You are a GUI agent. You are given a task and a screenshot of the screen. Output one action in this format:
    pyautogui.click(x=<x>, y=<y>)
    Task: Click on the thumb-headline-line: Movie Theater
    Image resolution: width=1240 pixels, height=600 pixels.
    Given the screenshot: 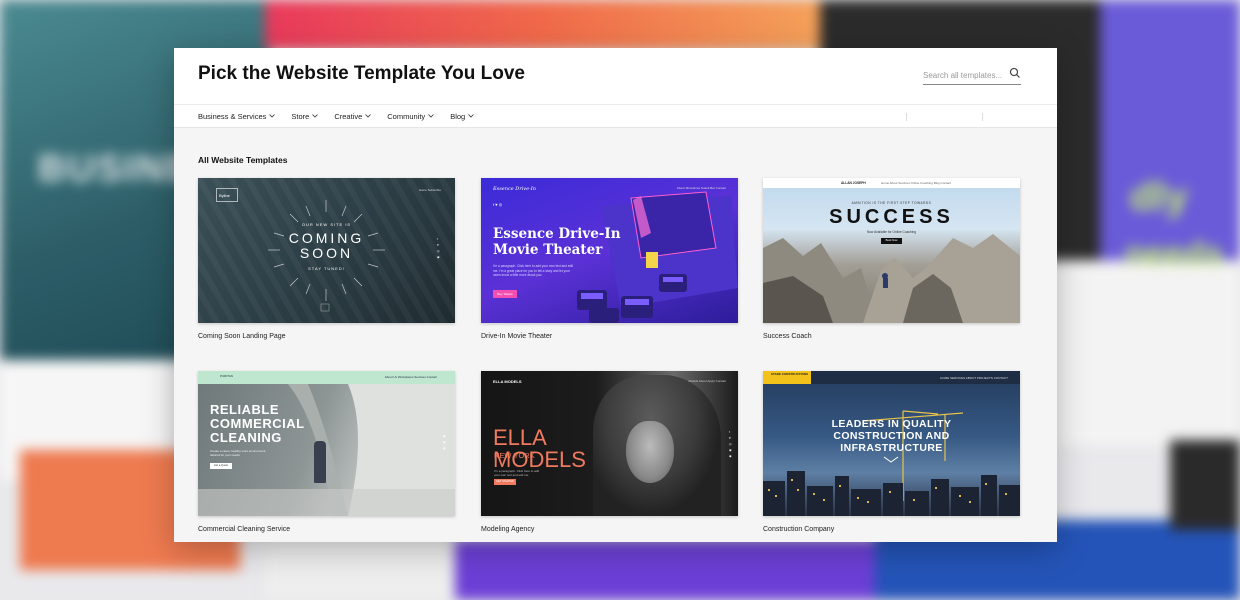 What is the action you would take?
    pyautogui.click(x=548, y=250)
    